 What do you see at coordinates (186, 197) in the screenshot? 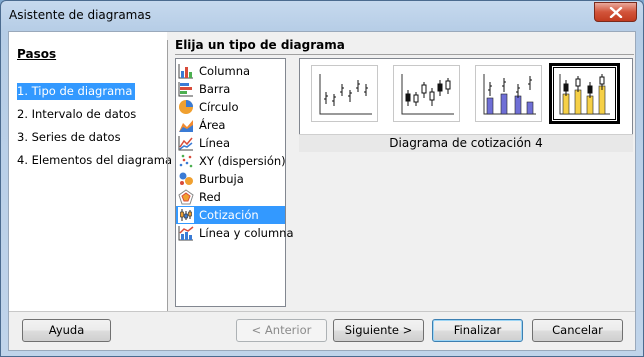
I see `net-chart-icon` at bounding box center [186, 197].